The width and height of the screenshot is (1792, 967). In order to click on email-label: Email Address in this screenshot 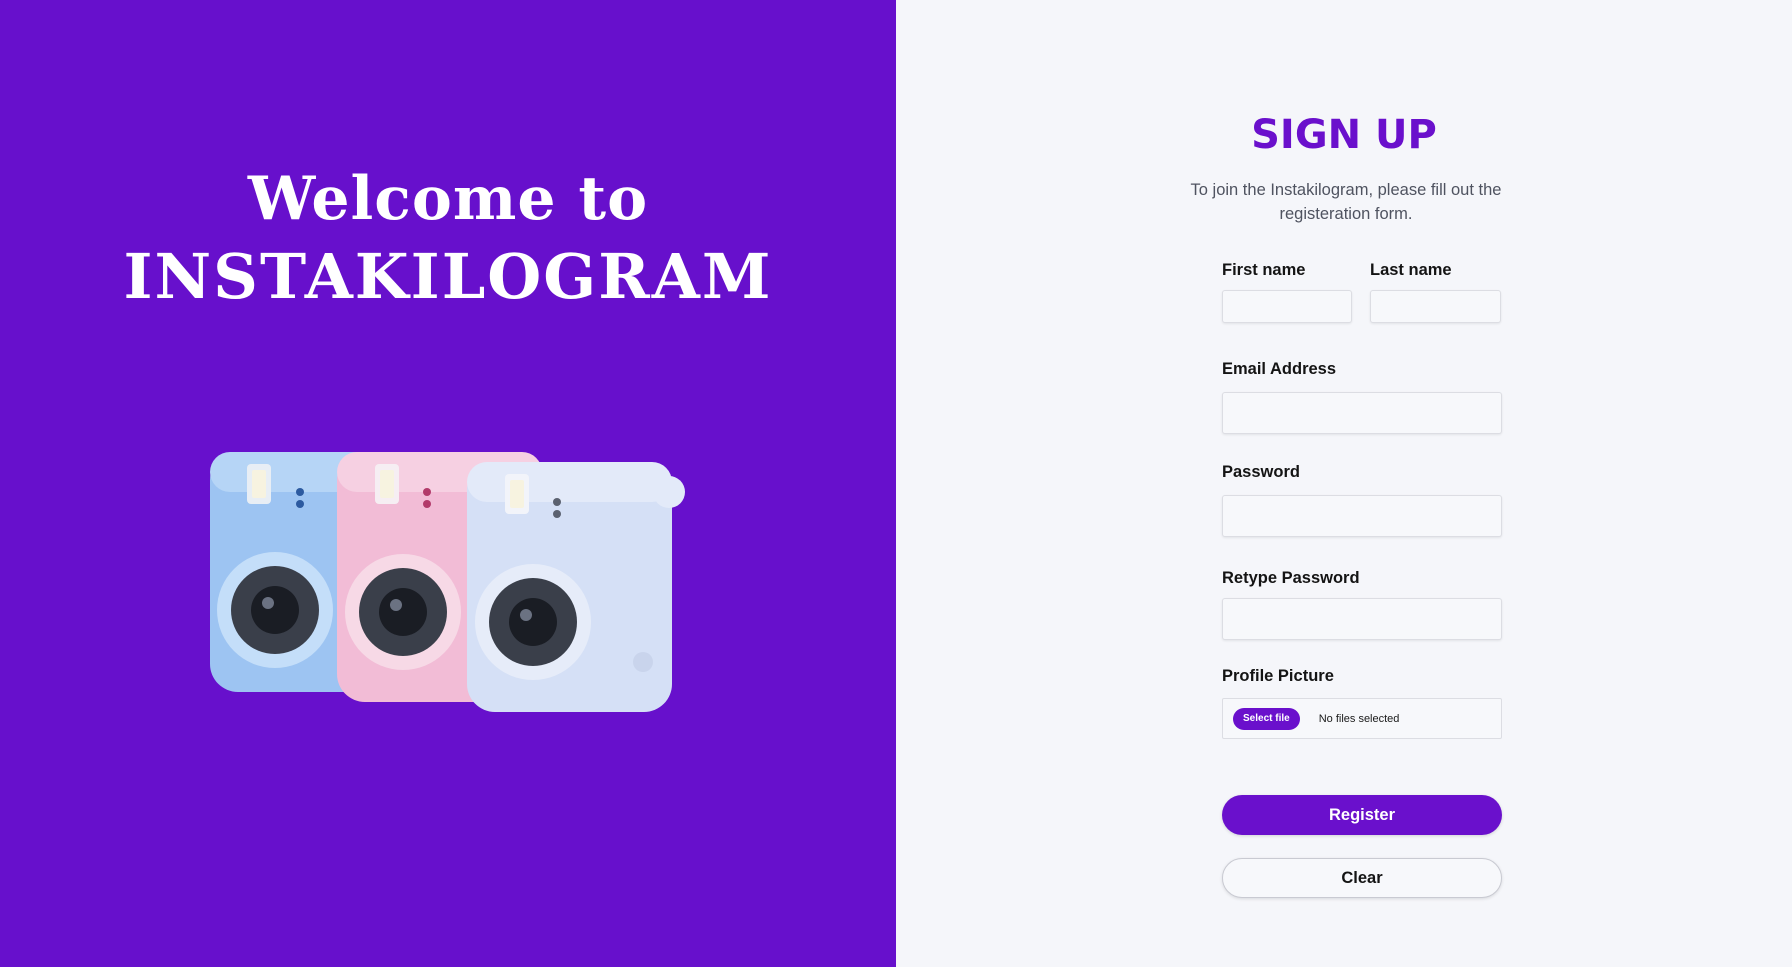, I will do `click(1279, 369)`.